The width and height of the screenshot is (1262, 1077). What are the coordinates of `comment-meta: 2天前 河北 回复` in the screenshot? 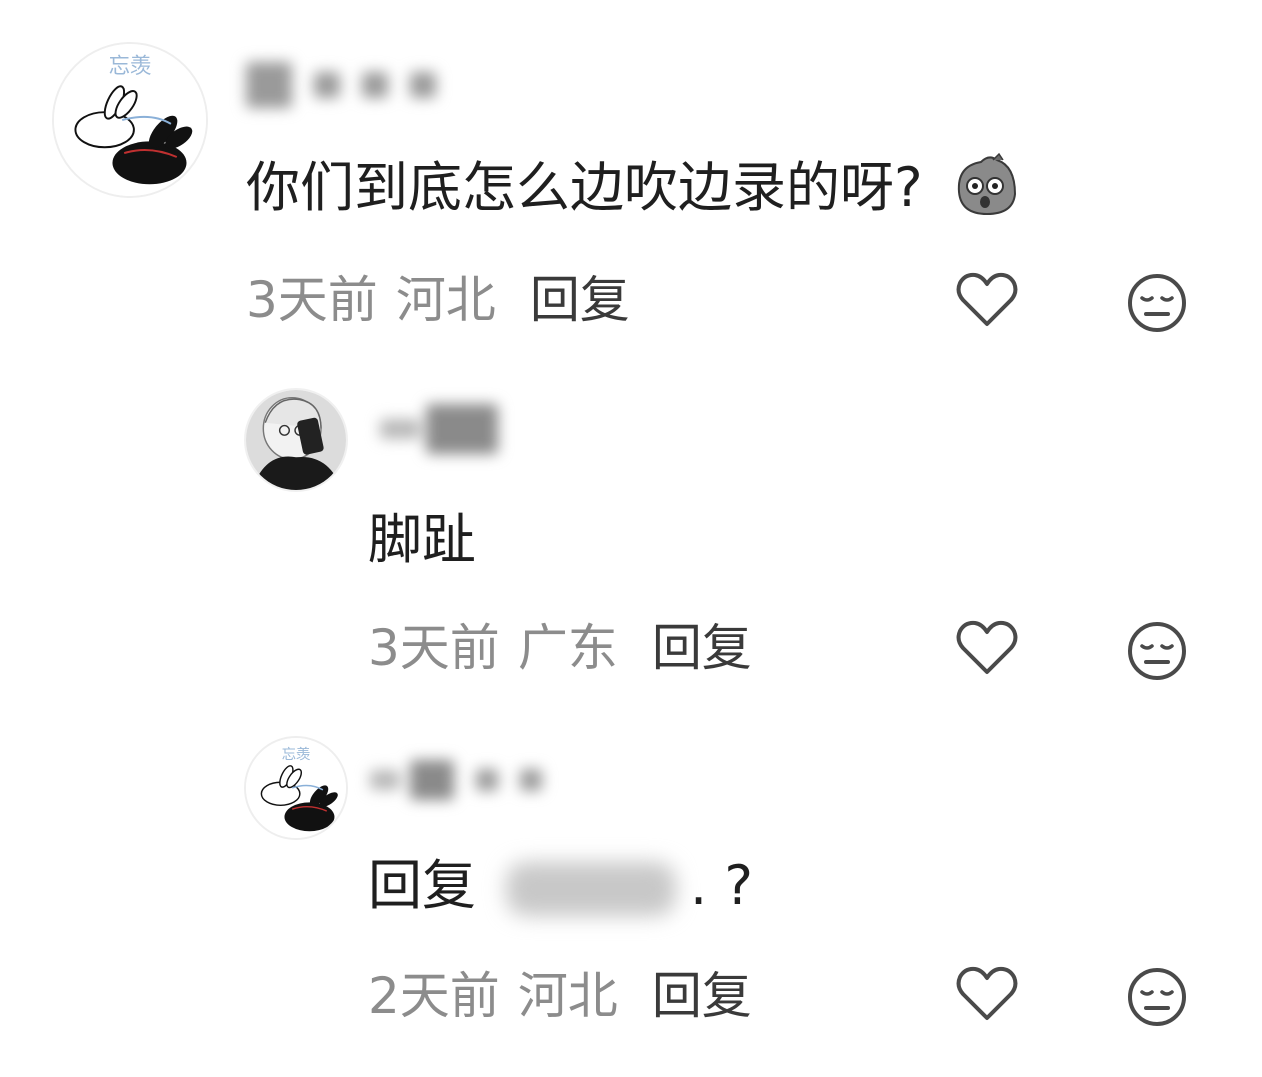 It's located at (560, 996).